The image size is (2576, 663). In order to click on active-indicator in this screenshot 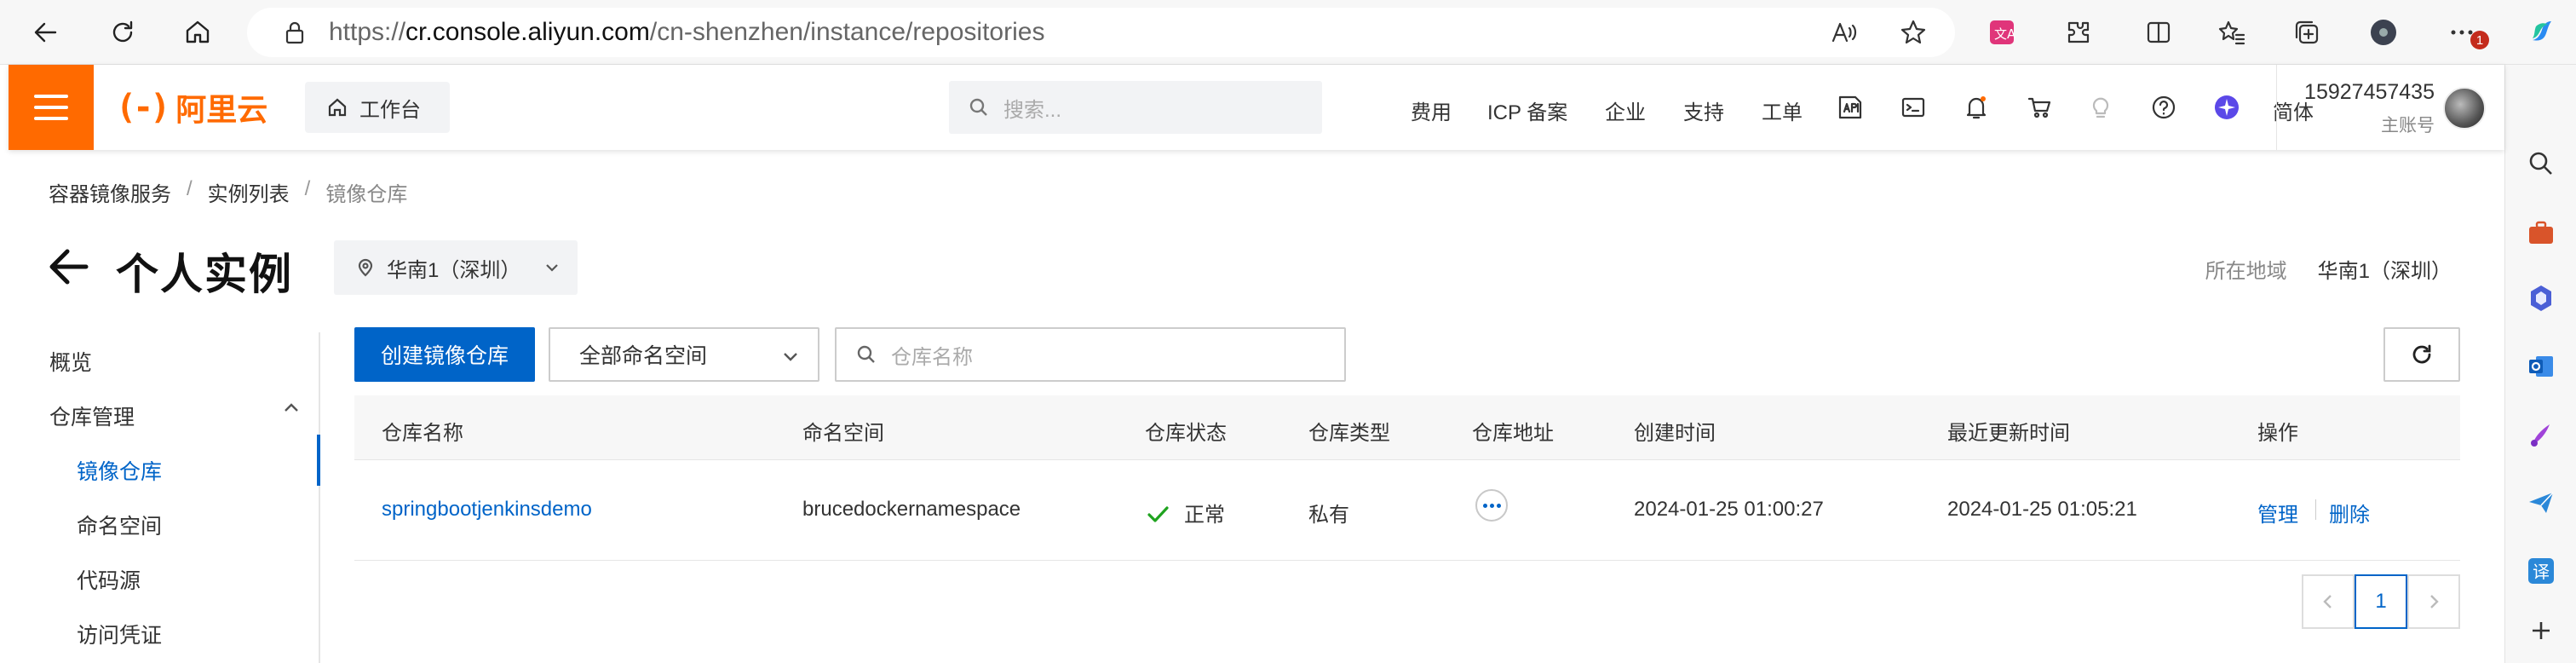, I will do `click(319, 461)`.